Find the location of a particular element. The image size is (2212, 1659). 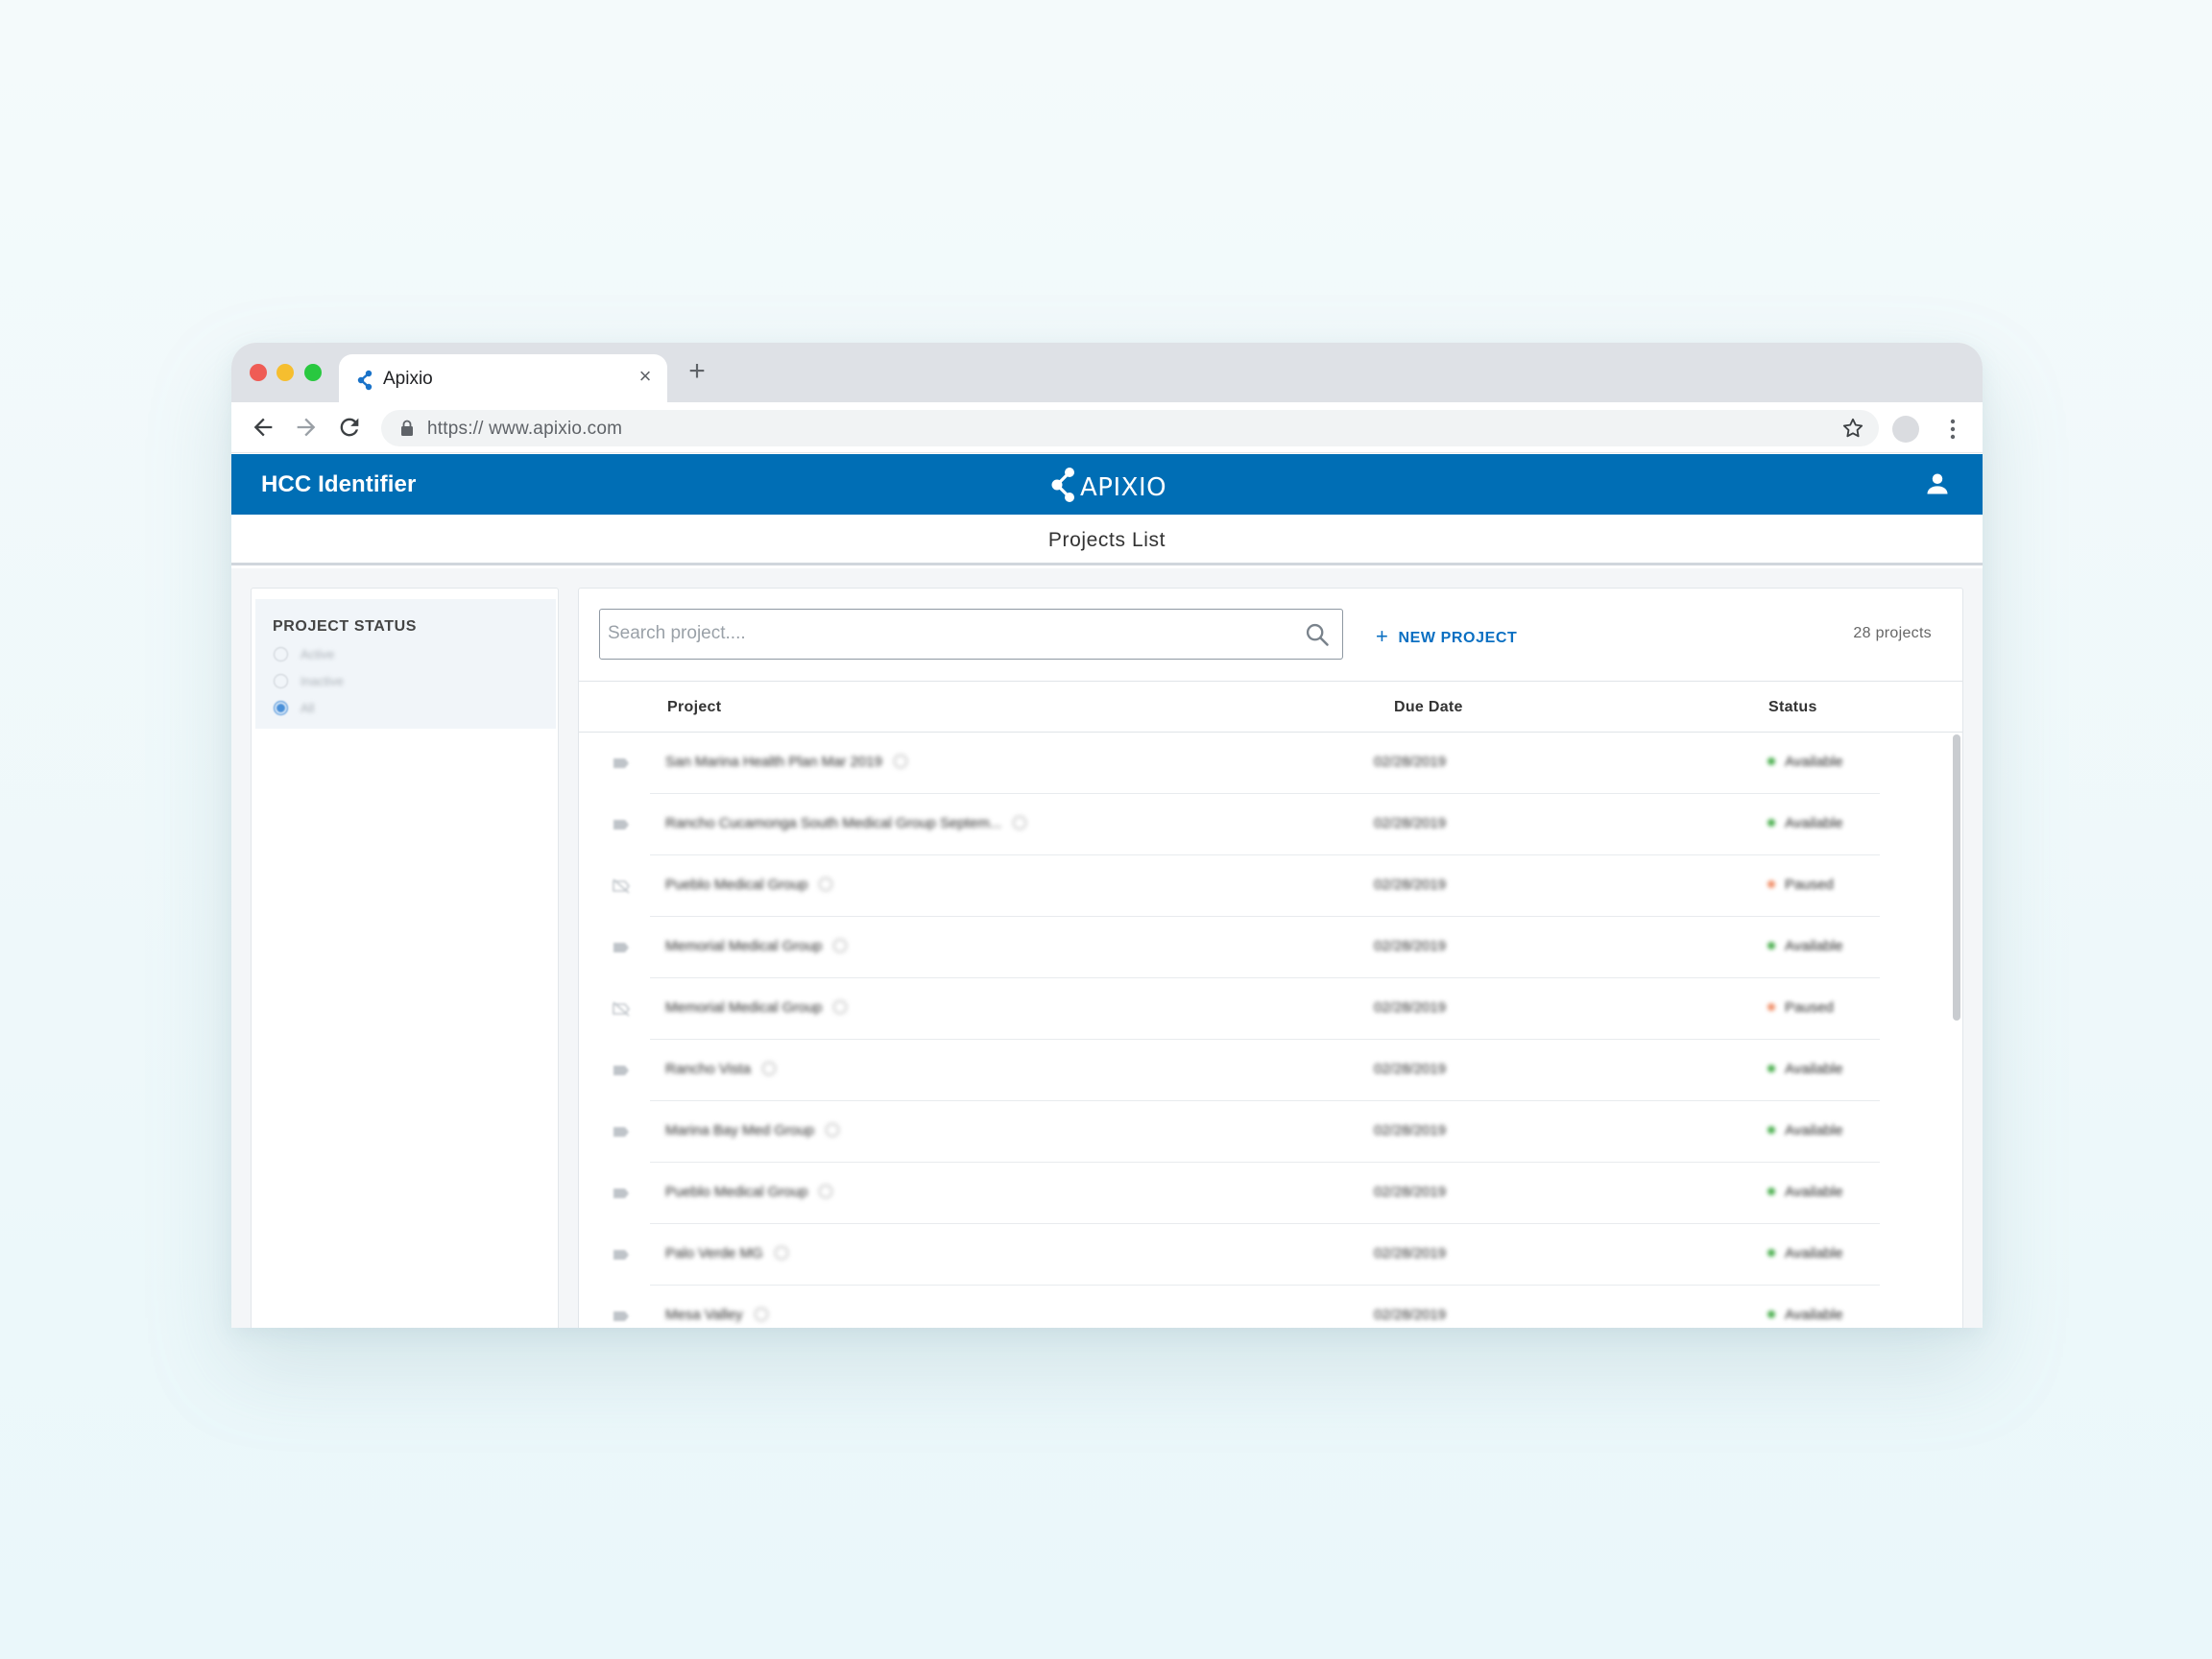

project-name: Marina Bay Med Group is located at coordinates (740, 1130).